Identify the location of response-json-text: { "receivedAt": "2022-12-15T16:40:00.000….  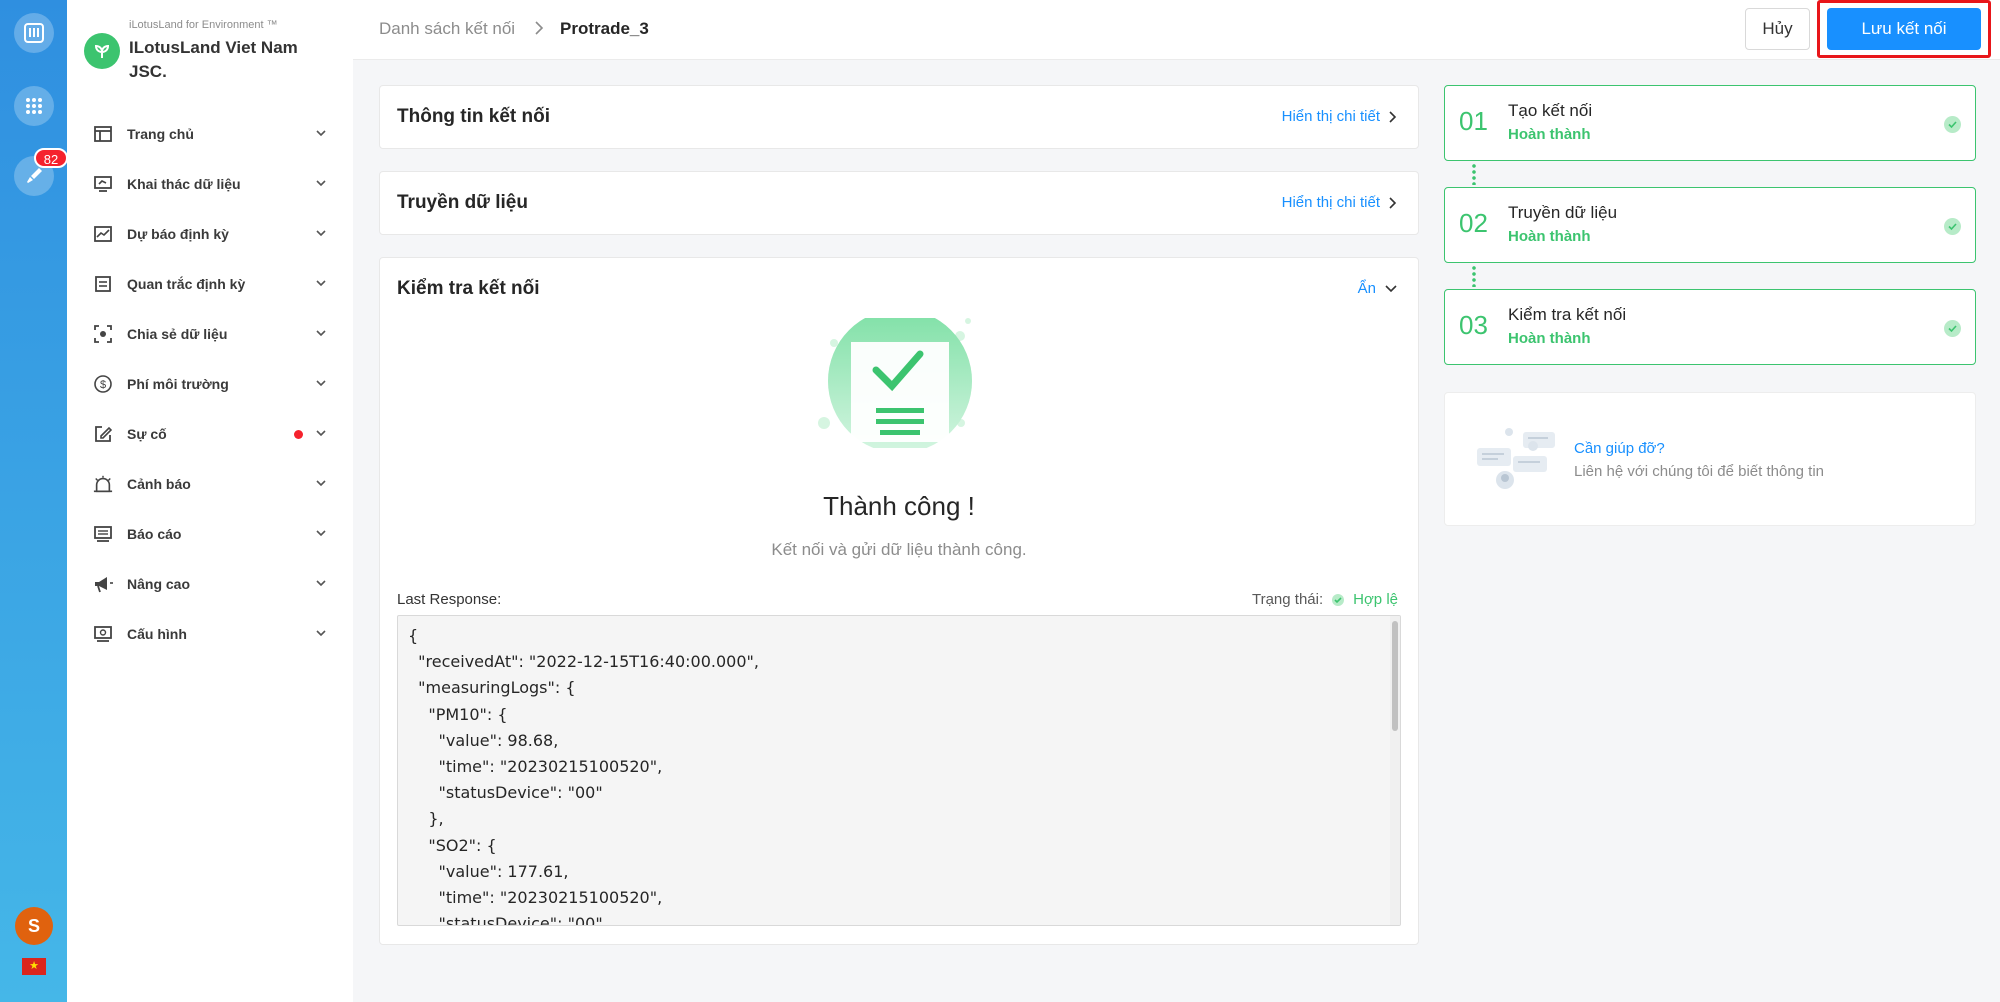
(583, 776).